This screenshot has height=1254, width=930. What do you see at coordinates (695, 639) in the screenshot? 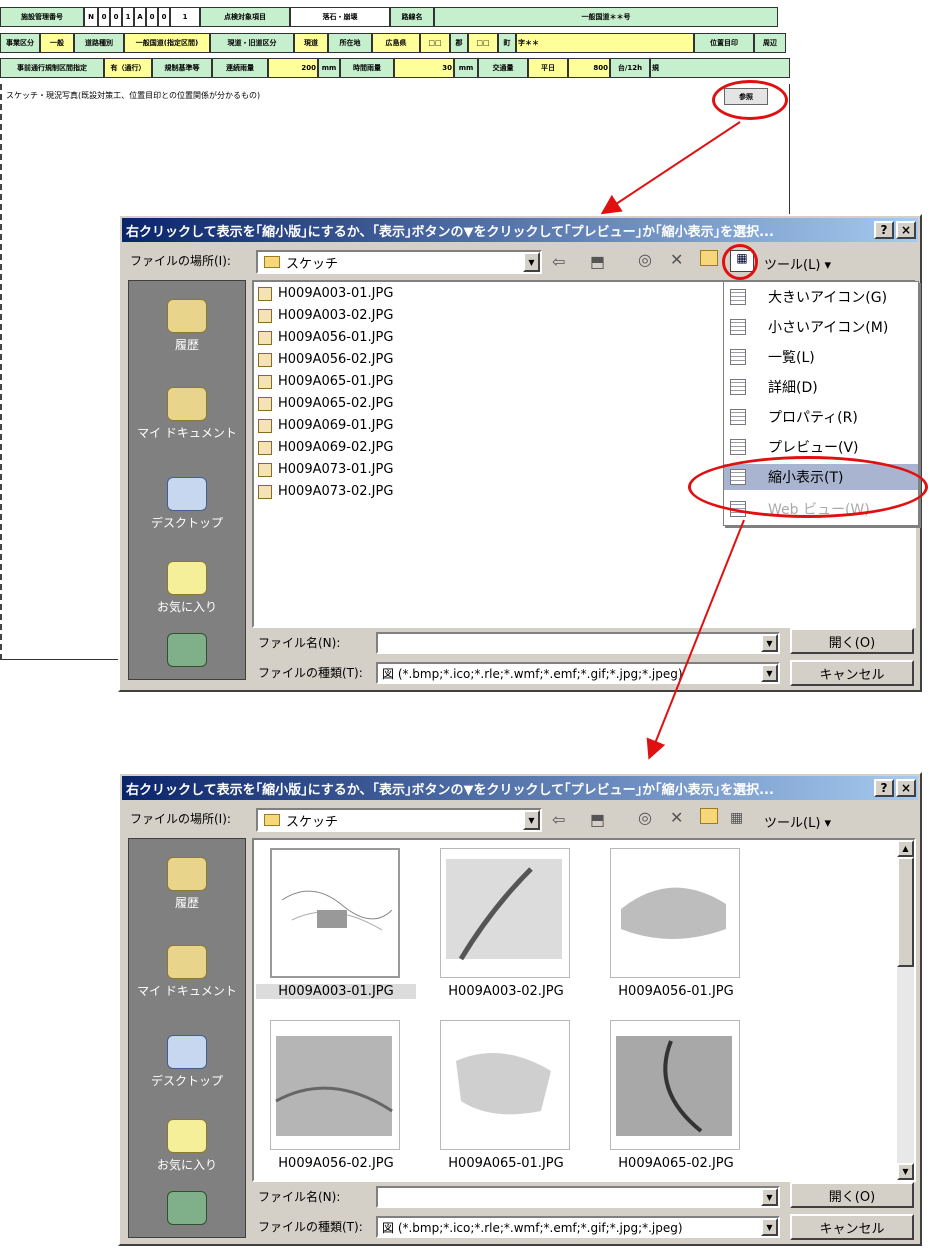
I see `arrow-to-thumbnails` at bounding box center [695, 639].